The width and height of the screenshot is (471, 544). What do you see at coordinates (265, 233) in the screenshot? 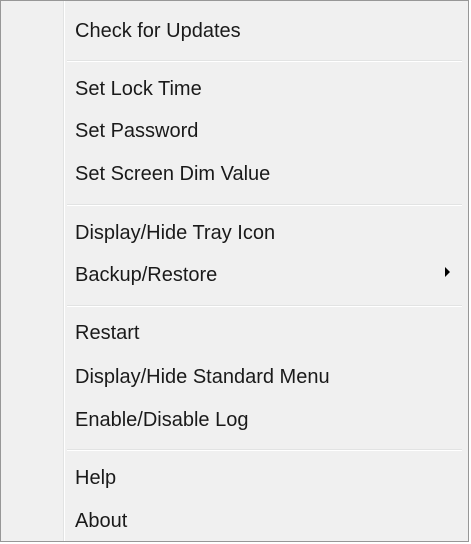
I see `menu-item-display-hide-tray-icon: Display/Hide Tray Icon` at bounding box center [265, 233].